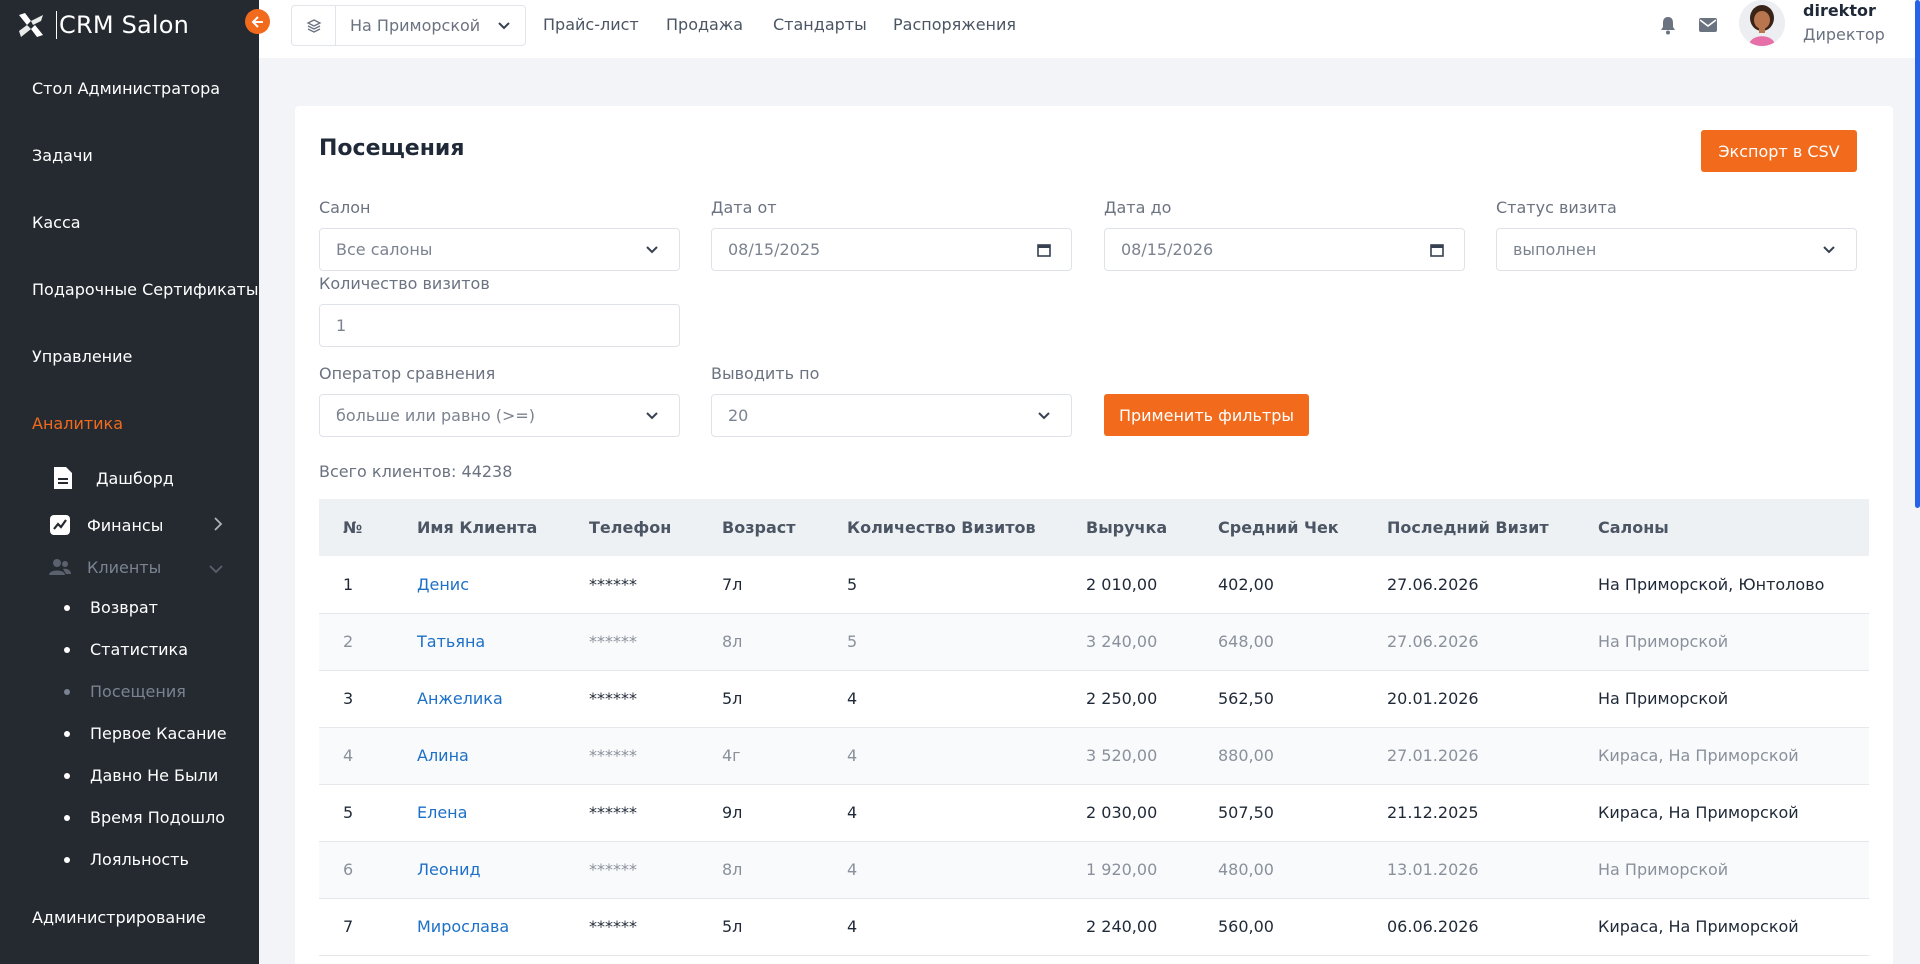 The image size is (1920, 964). Describe the element at coordinates (356, 527) in the screenshot. I see `col-number: №` at that location.